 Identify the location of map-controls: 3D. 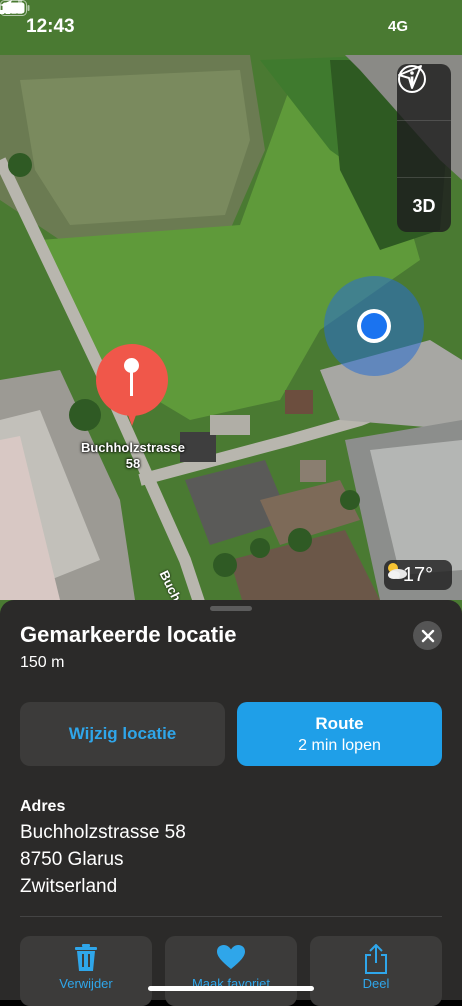
(424, 148).